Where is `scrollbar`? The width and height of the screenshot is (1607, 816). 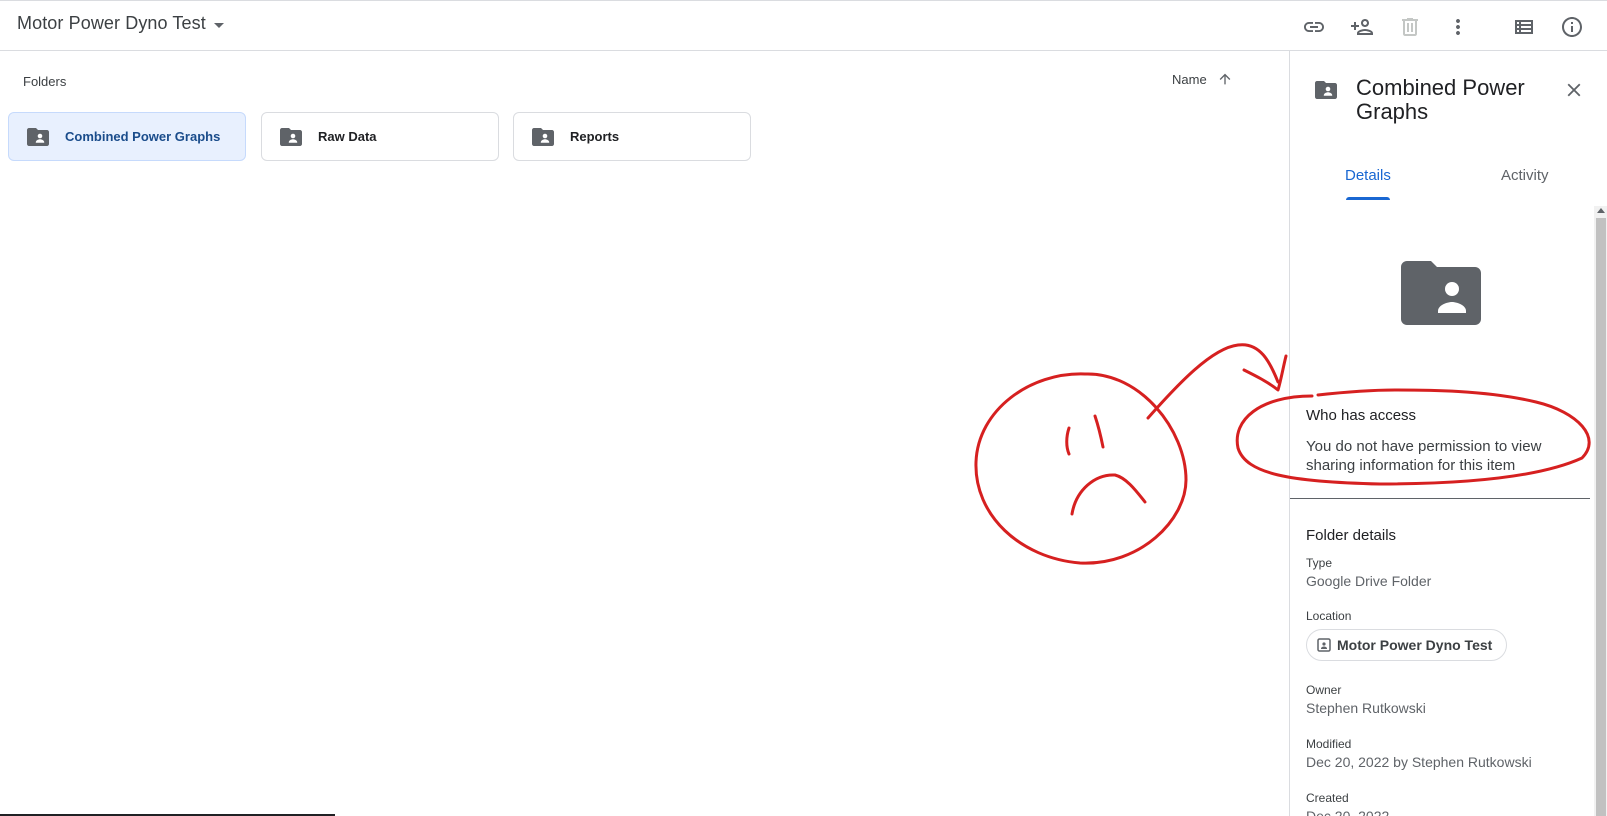 scrollbar is located at coordinates (1600, 511).